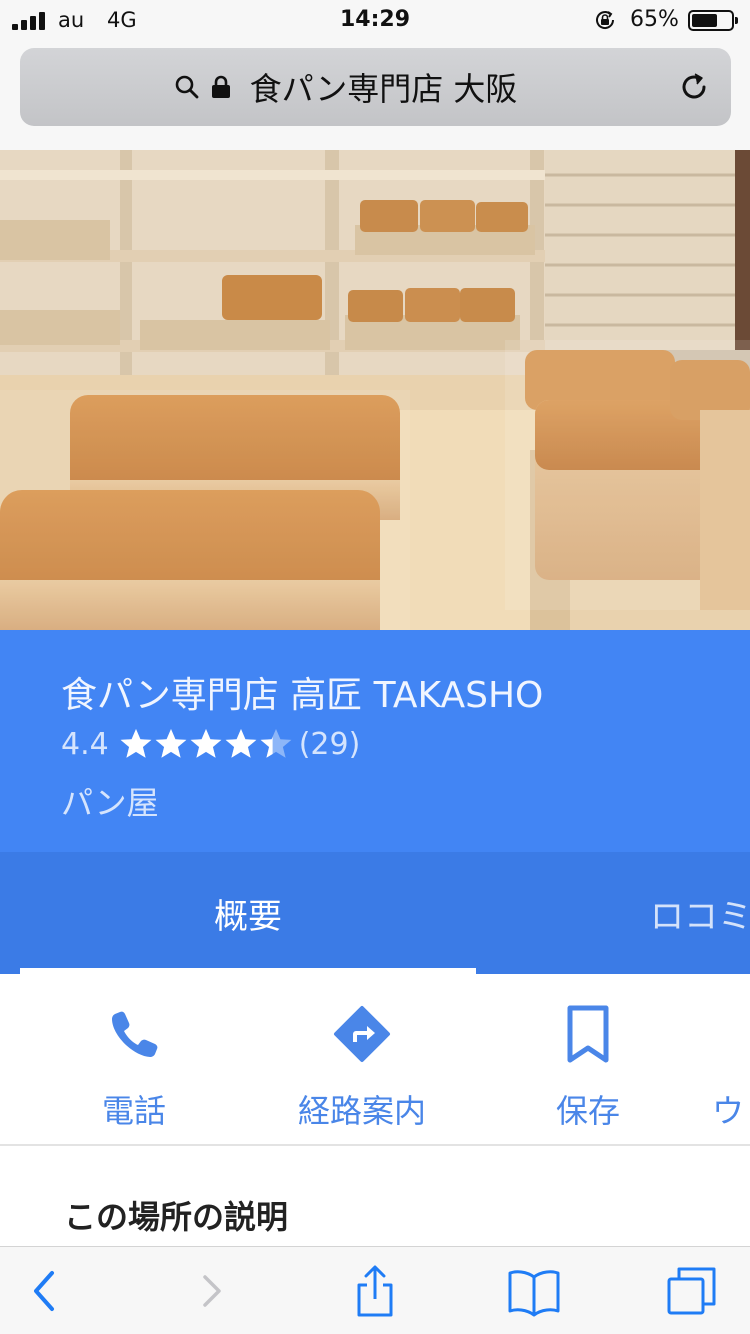  I want to click on rating-value: 4.4, so click(85, 744).